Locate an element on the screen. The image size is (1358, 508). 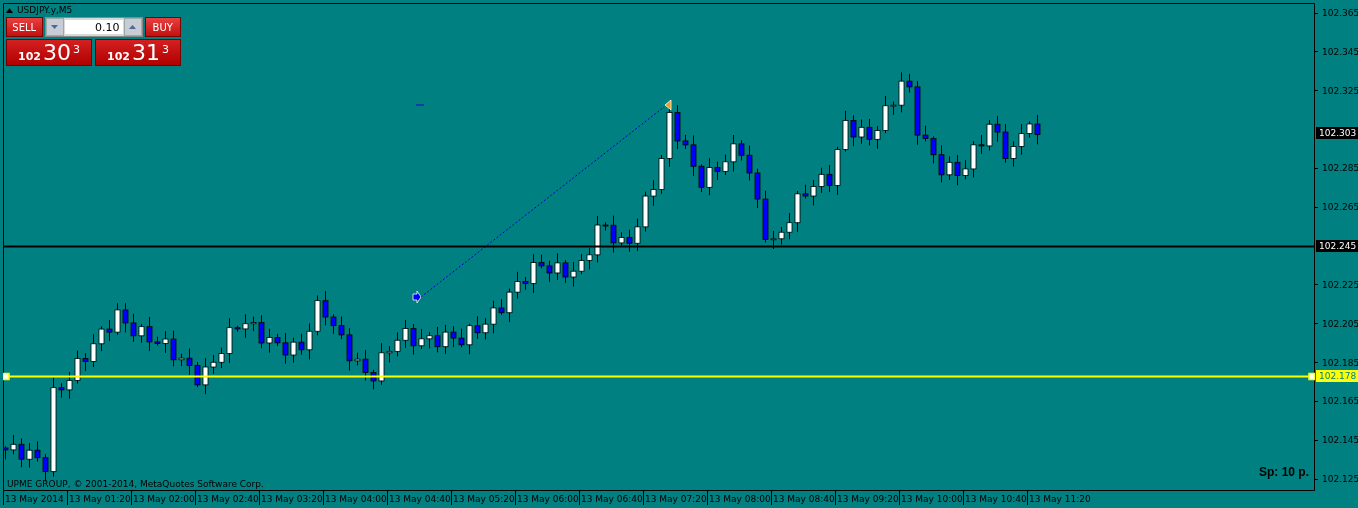
price-tick-label: 102.165 is located at coordinates (1340, 401).